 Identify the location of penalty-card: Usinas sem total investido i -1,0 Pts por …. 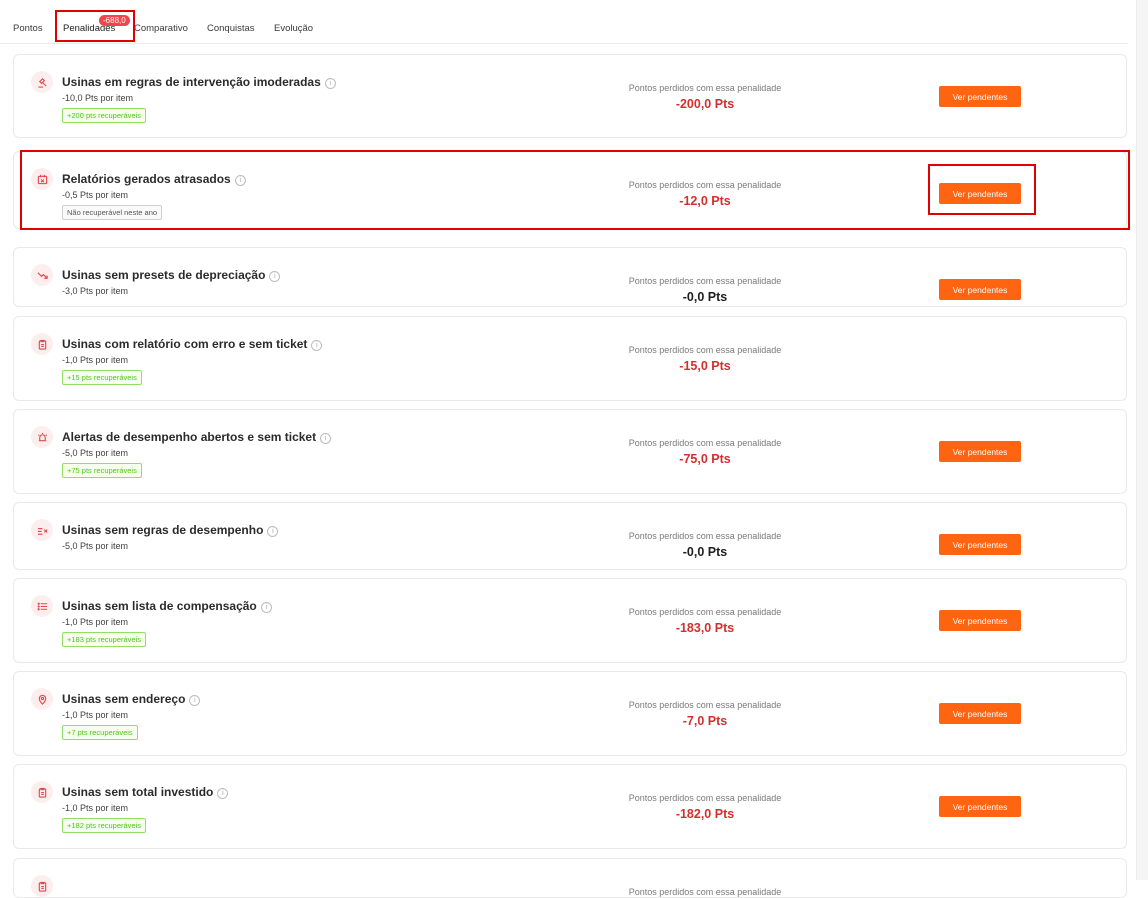
(570, 806).